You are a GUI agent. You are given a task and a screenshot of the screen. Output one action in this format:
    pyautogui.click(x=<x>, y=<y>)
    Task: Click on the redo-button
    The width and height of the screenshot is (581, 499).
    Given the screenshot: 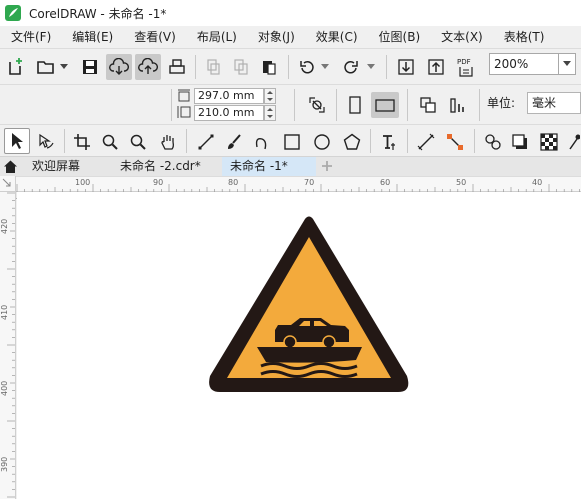 What is the action you would take?
    pyautogui.click(x=351, y=67)
    